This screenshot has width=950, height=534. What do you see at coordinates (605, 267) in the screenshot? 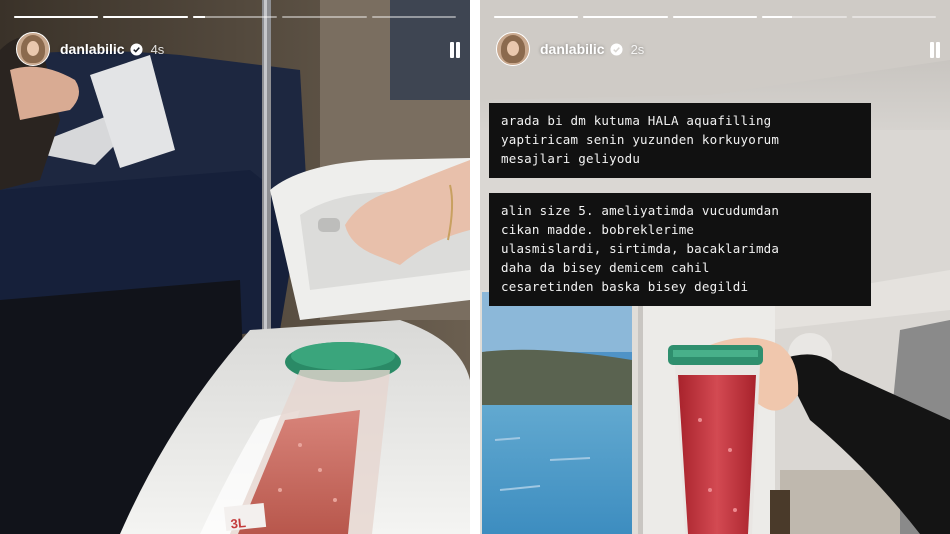
I see `caption-line: daha da bisey demicem cahil` at bounding box center [605, 267].